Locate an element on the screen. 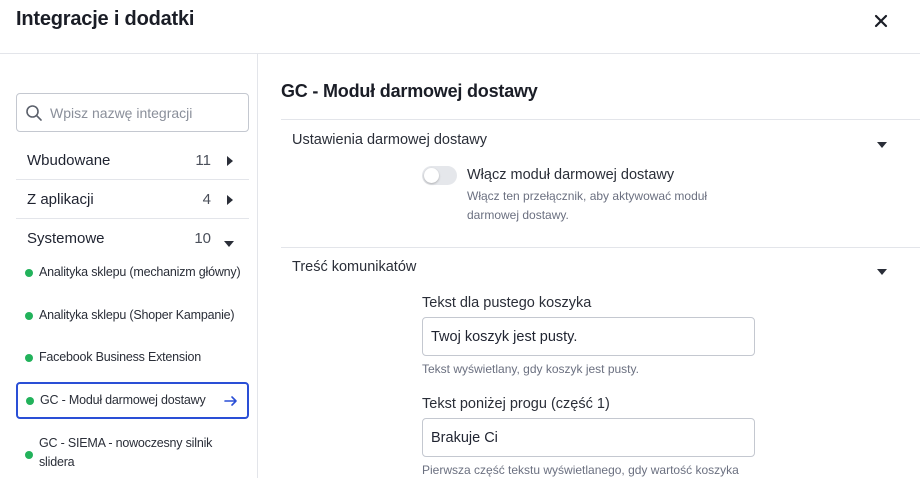  below-threshold-field is located at coordinates (588, 437).